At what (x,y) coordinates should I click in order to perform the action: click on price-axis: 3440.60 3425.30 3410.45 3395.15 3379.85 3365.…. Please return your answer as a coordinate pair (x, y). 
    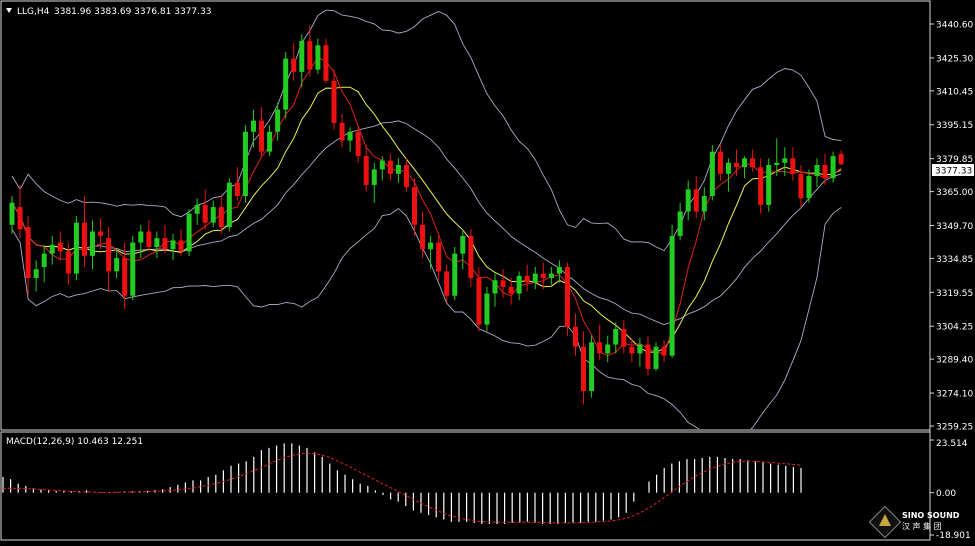
    Looking at the image, I should click on (951, 227).